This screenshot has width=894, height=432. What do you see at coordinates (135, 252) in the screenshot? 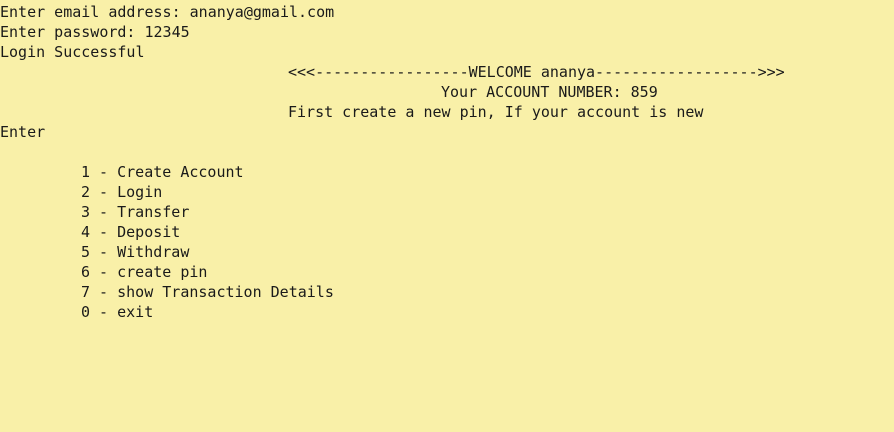
I see `menu-item-withdraw: 5 - Withdraw` at bounding box center [135, 252].